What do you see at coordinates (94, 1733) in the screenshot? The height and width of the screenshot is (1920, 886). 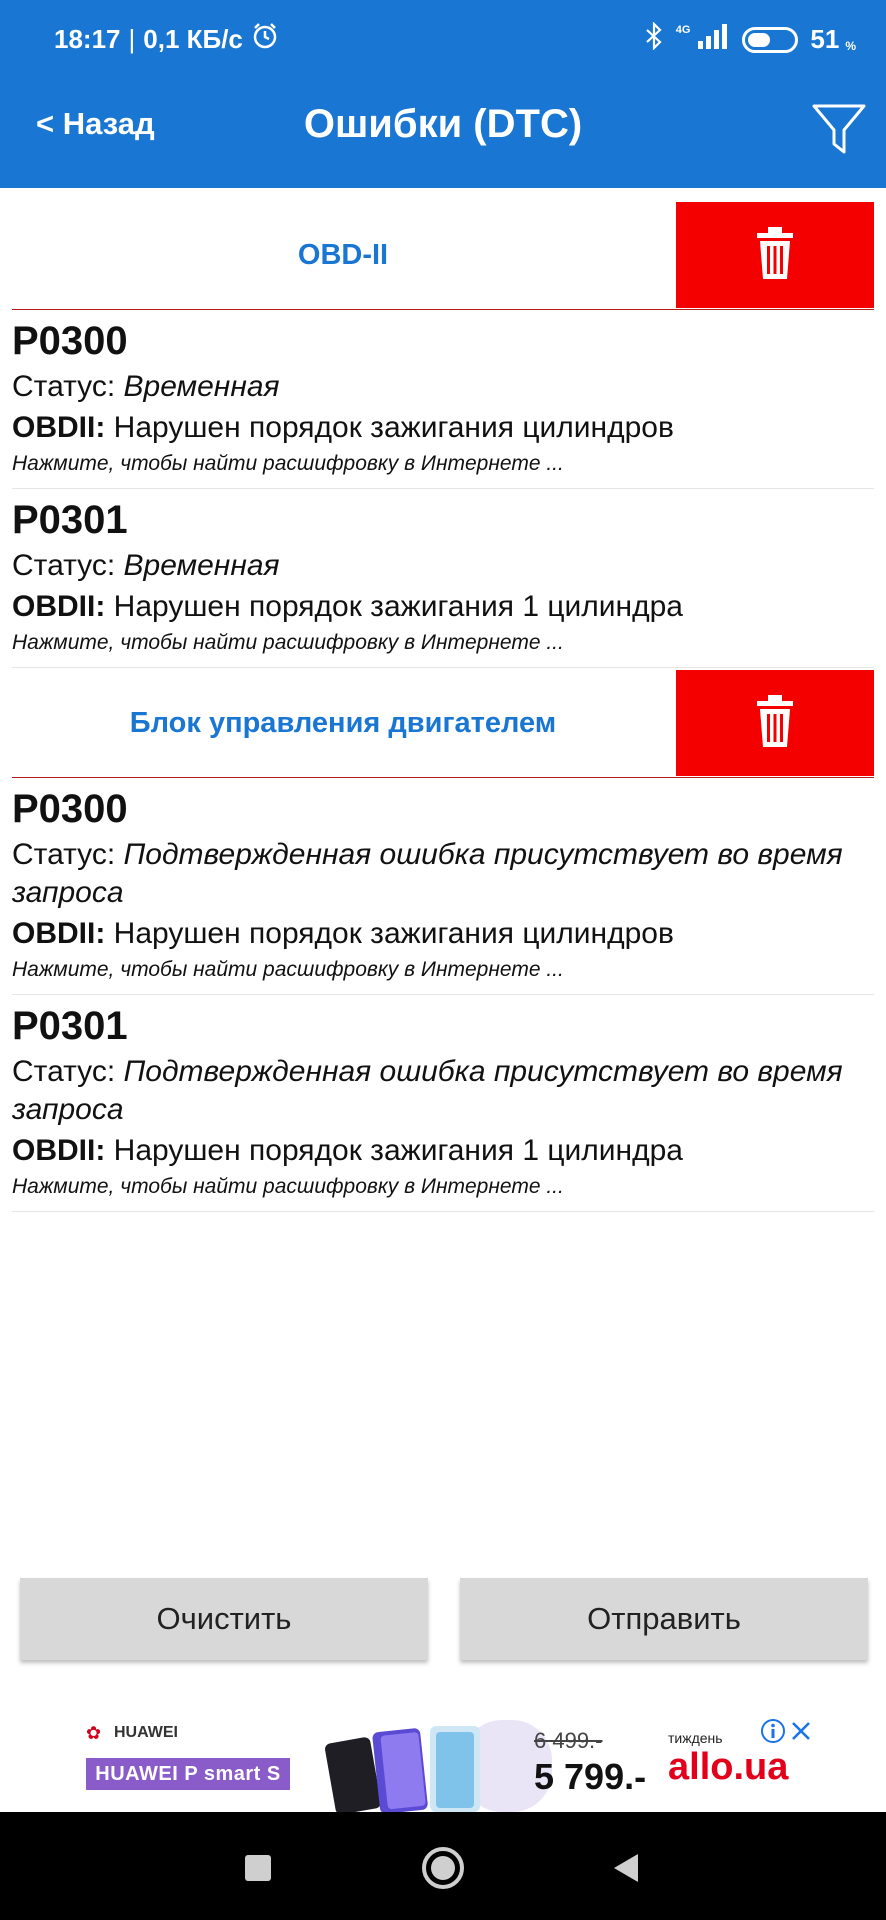 I see `huawei-logo-icon: ✿` at bounding box center [94, 1733].